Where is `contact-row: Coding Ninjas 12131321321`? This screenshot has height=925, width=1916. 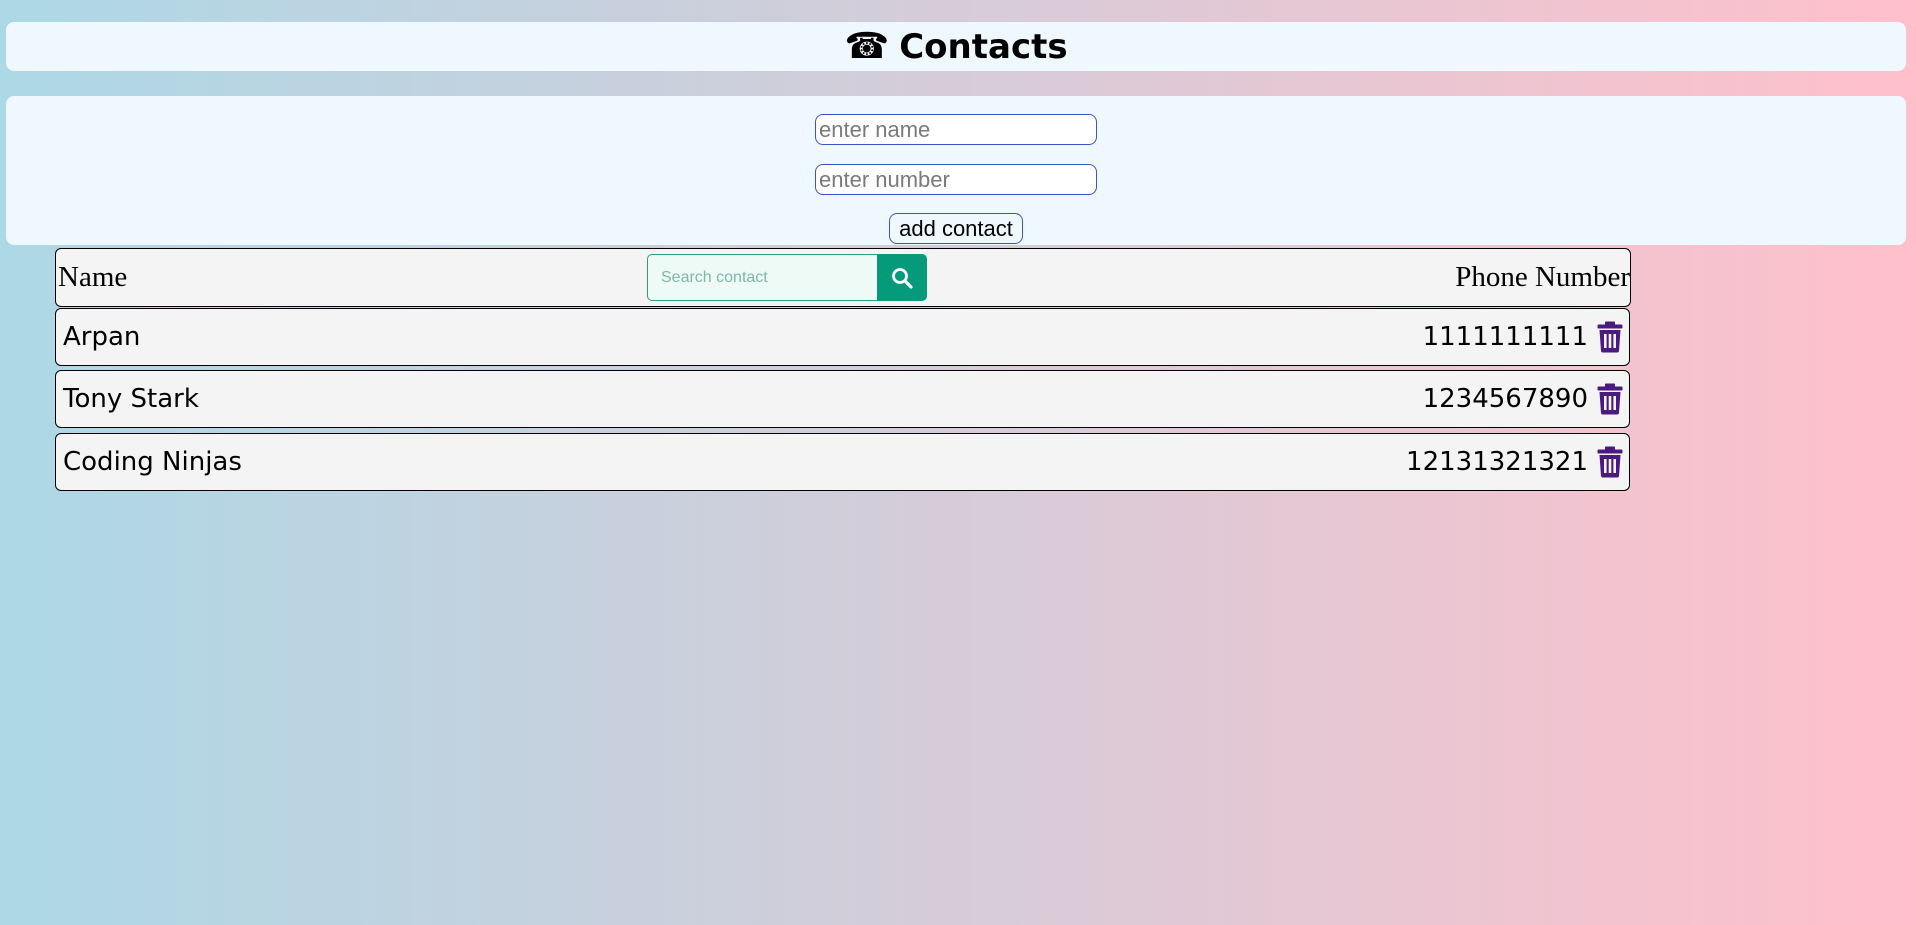 contact-row: Coding Ninjas 12131321321 is located at coordinates (842, 462).